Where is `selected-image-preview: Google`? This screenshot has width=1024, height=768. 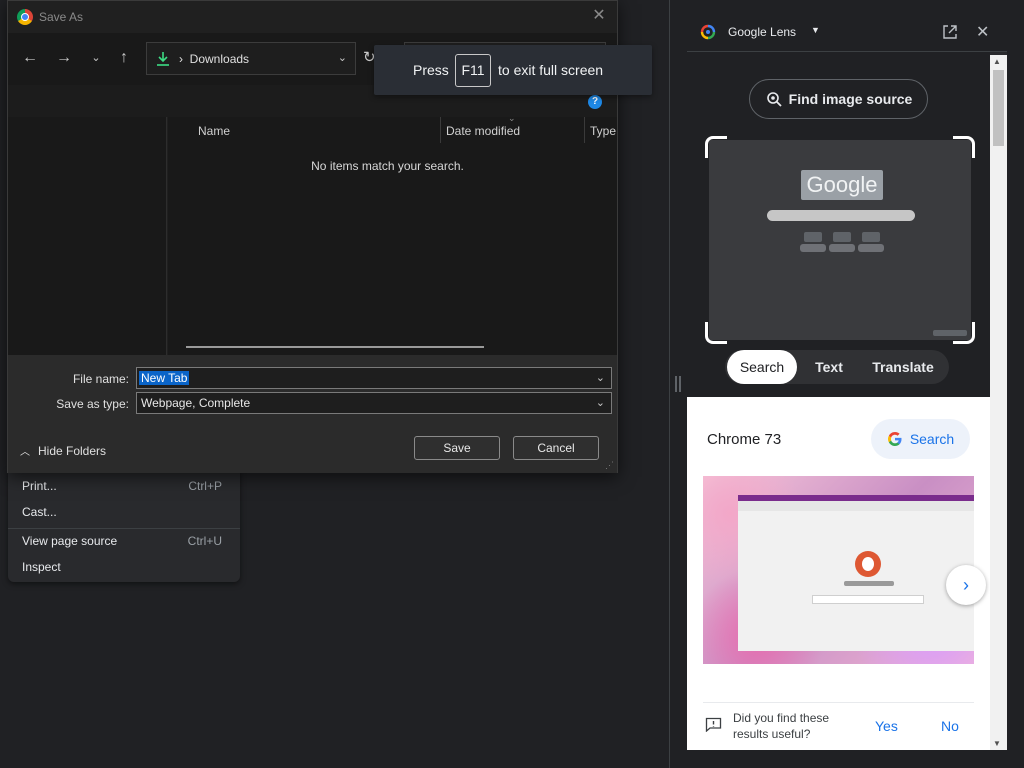
selected-image-preview: Google is located at coordinates (840, 240).